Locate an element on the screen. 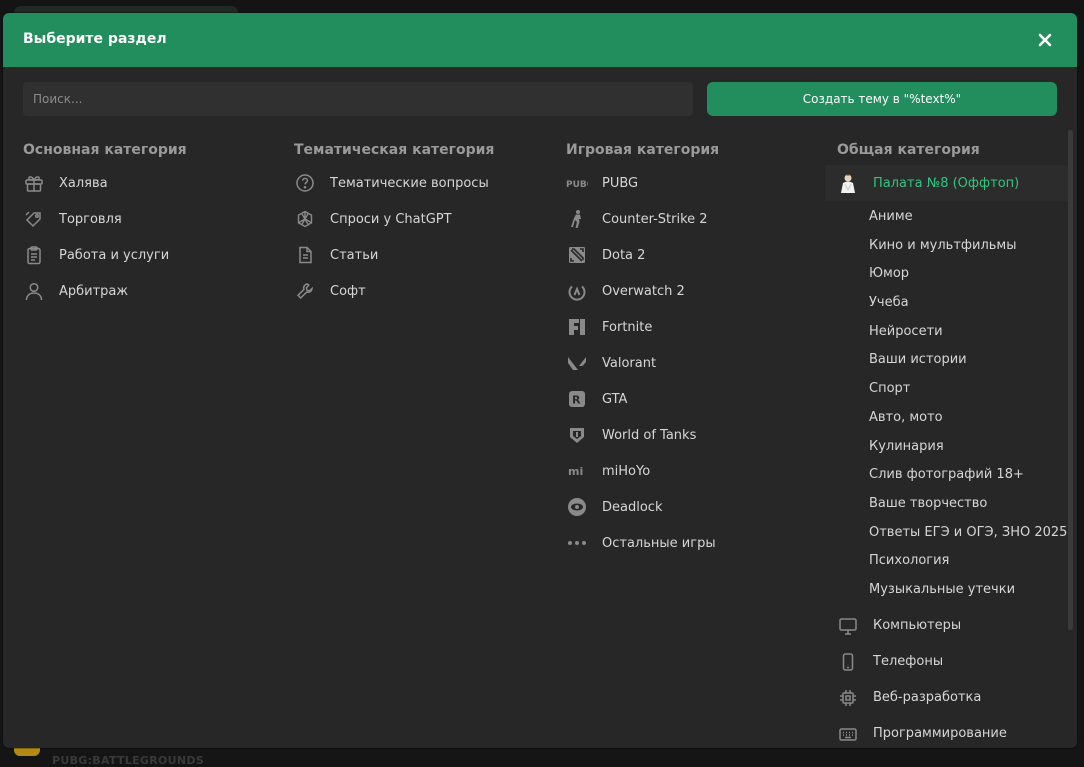 This screenshot has width=1084, height=767. mihoyo-icon: mi is located at coordinates (577, 471).